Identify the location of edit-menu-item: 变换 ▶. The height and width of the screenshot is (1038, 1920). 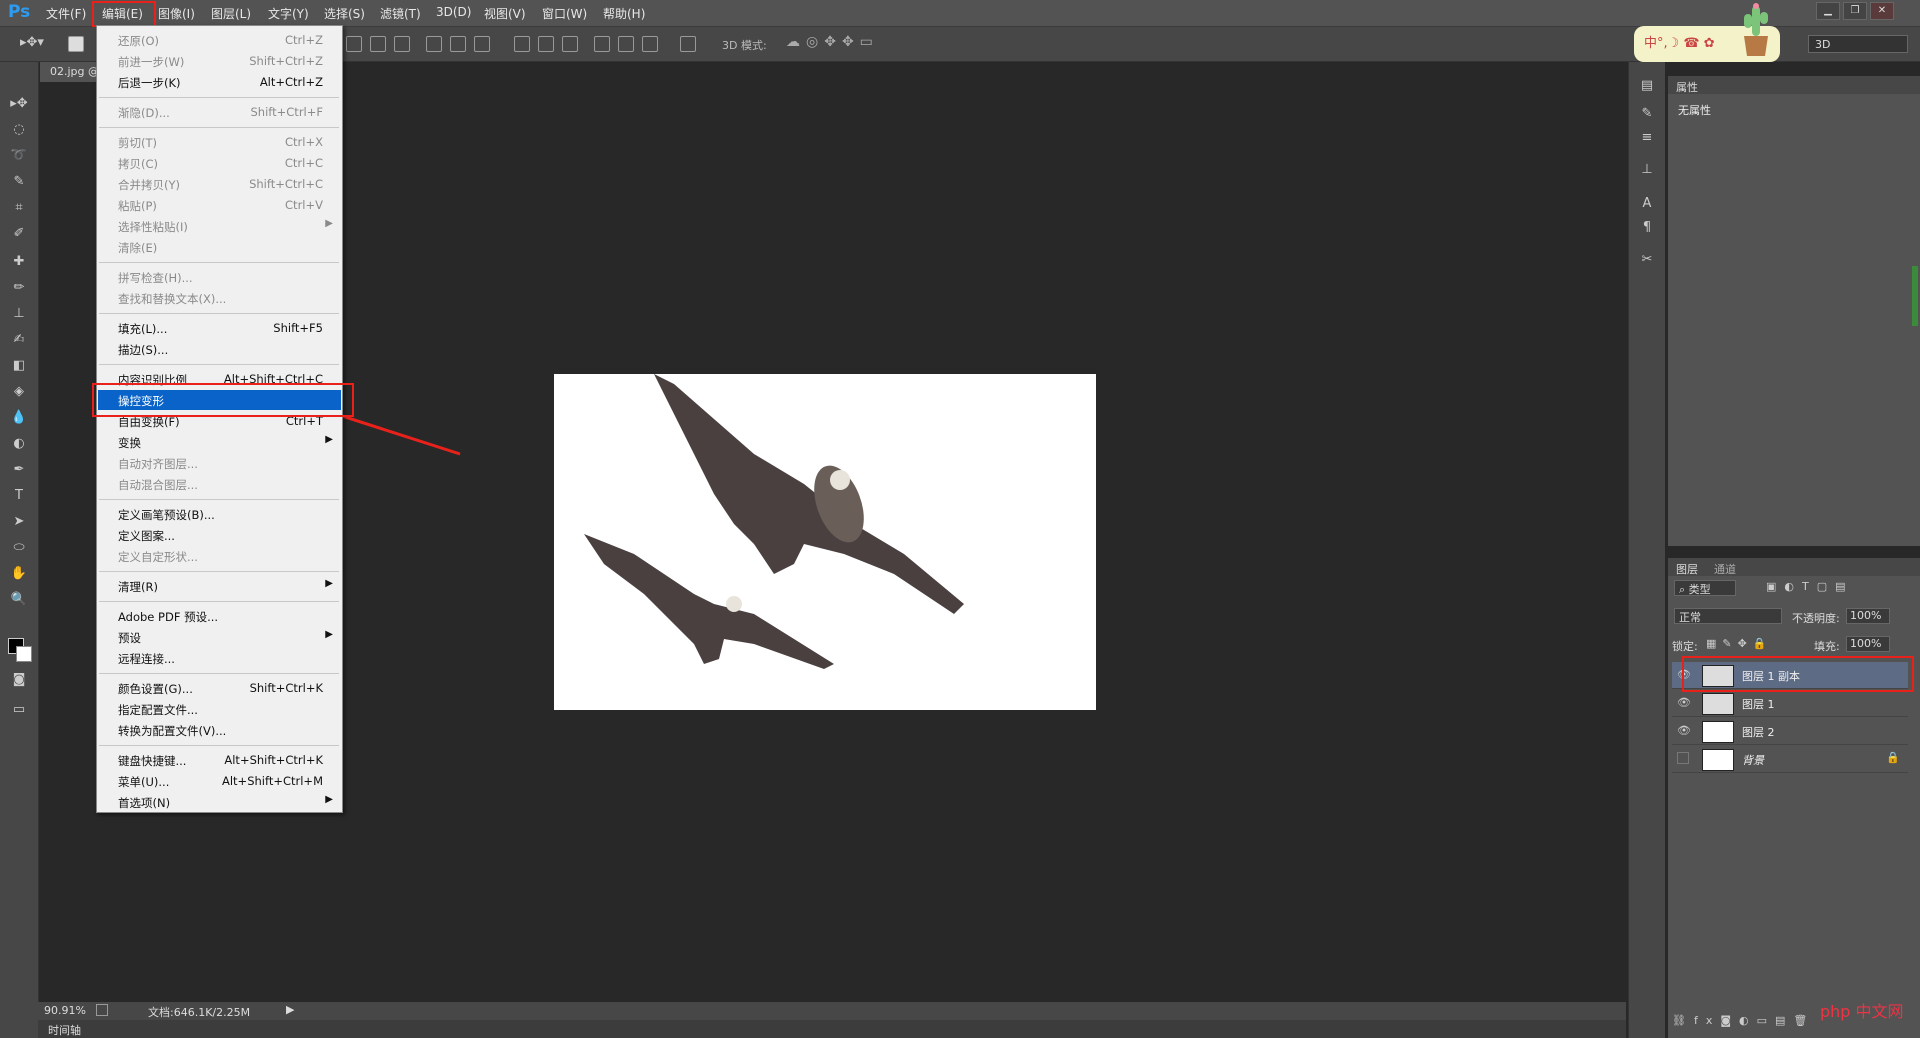
(219, 442).